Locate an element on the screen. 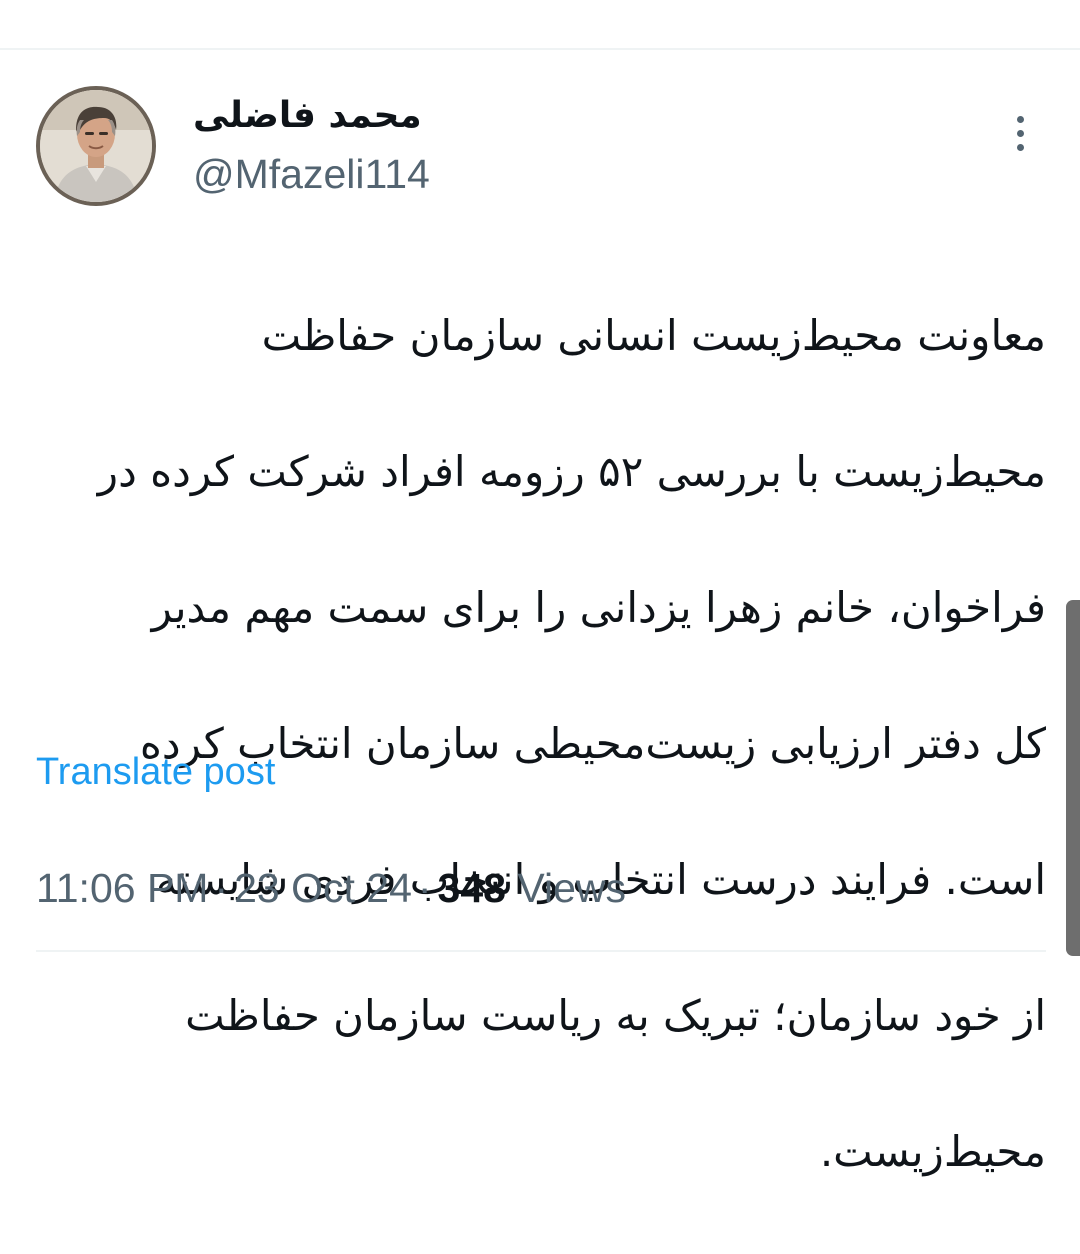  profile-photo-icon is located at coordinates (96, 146).